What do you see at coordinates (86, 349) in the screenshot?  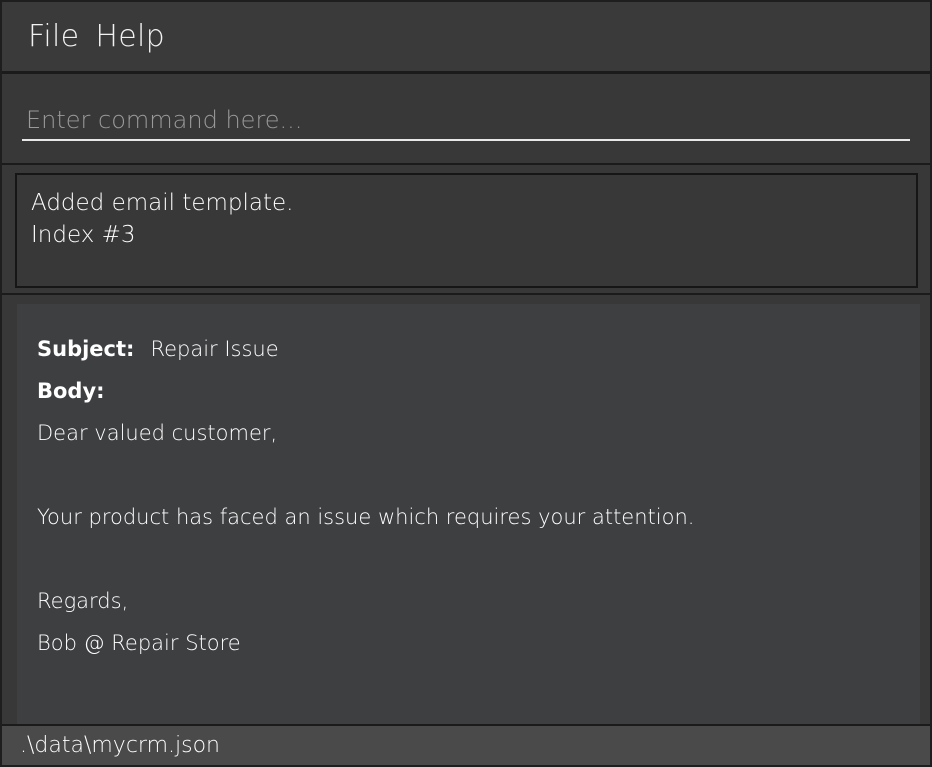 I see `subject-label: Subject:` at bounding box center [86, 349].